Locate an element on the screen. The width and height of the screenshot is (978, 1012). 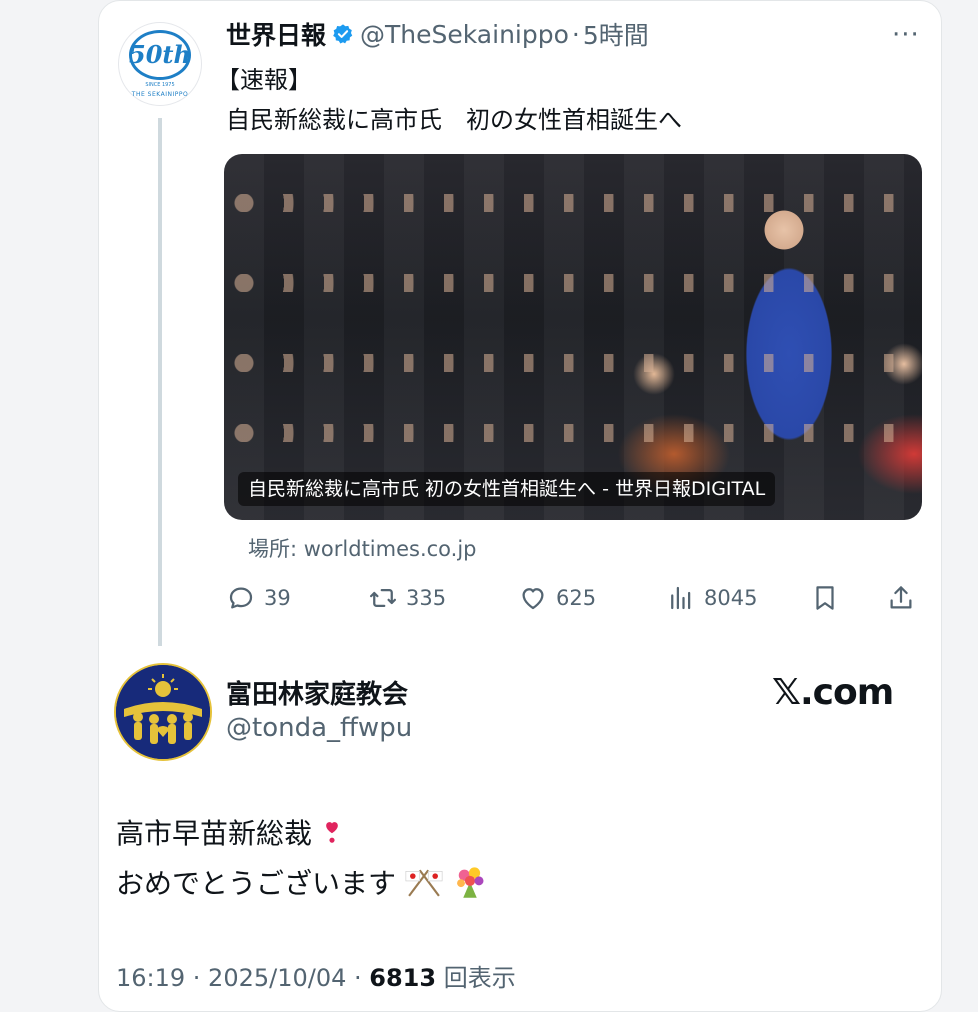
quoted-text-line1: 【速報】 is located at coordinates (264, 80).